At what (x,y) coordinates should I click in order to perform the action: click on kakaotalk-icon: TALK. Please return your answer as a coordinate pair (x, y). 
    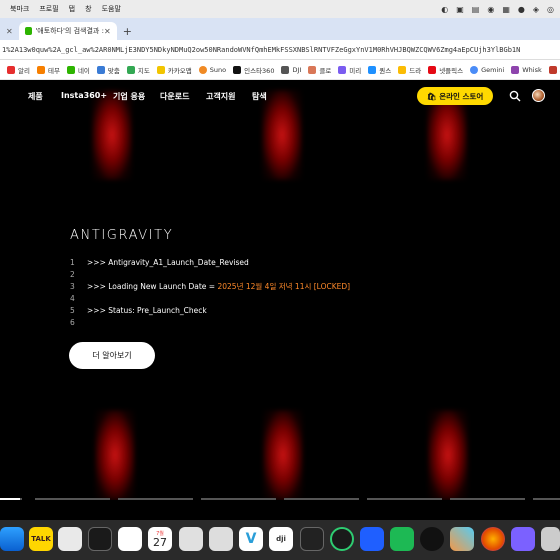
    Looking at the image, I should click on (41, 539).